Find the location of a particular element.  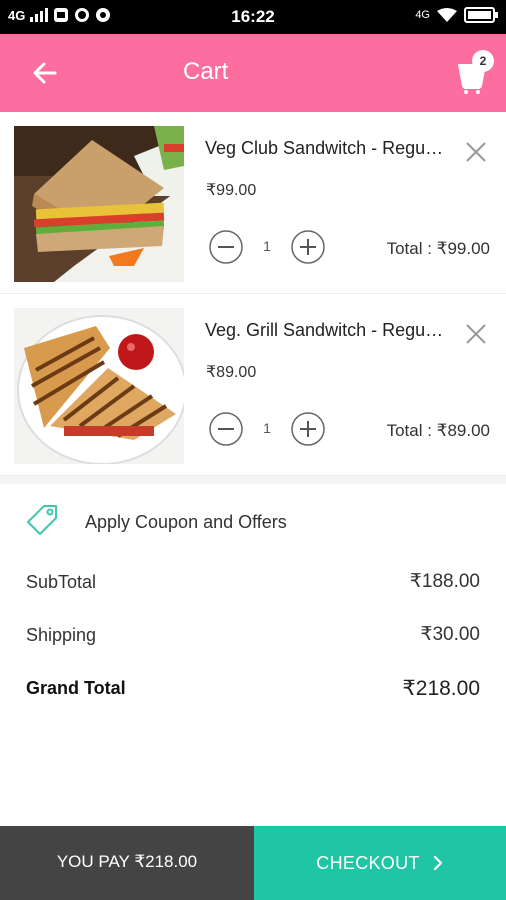

checkout-label: CHECKOUT is located at coordinates (368, 862).